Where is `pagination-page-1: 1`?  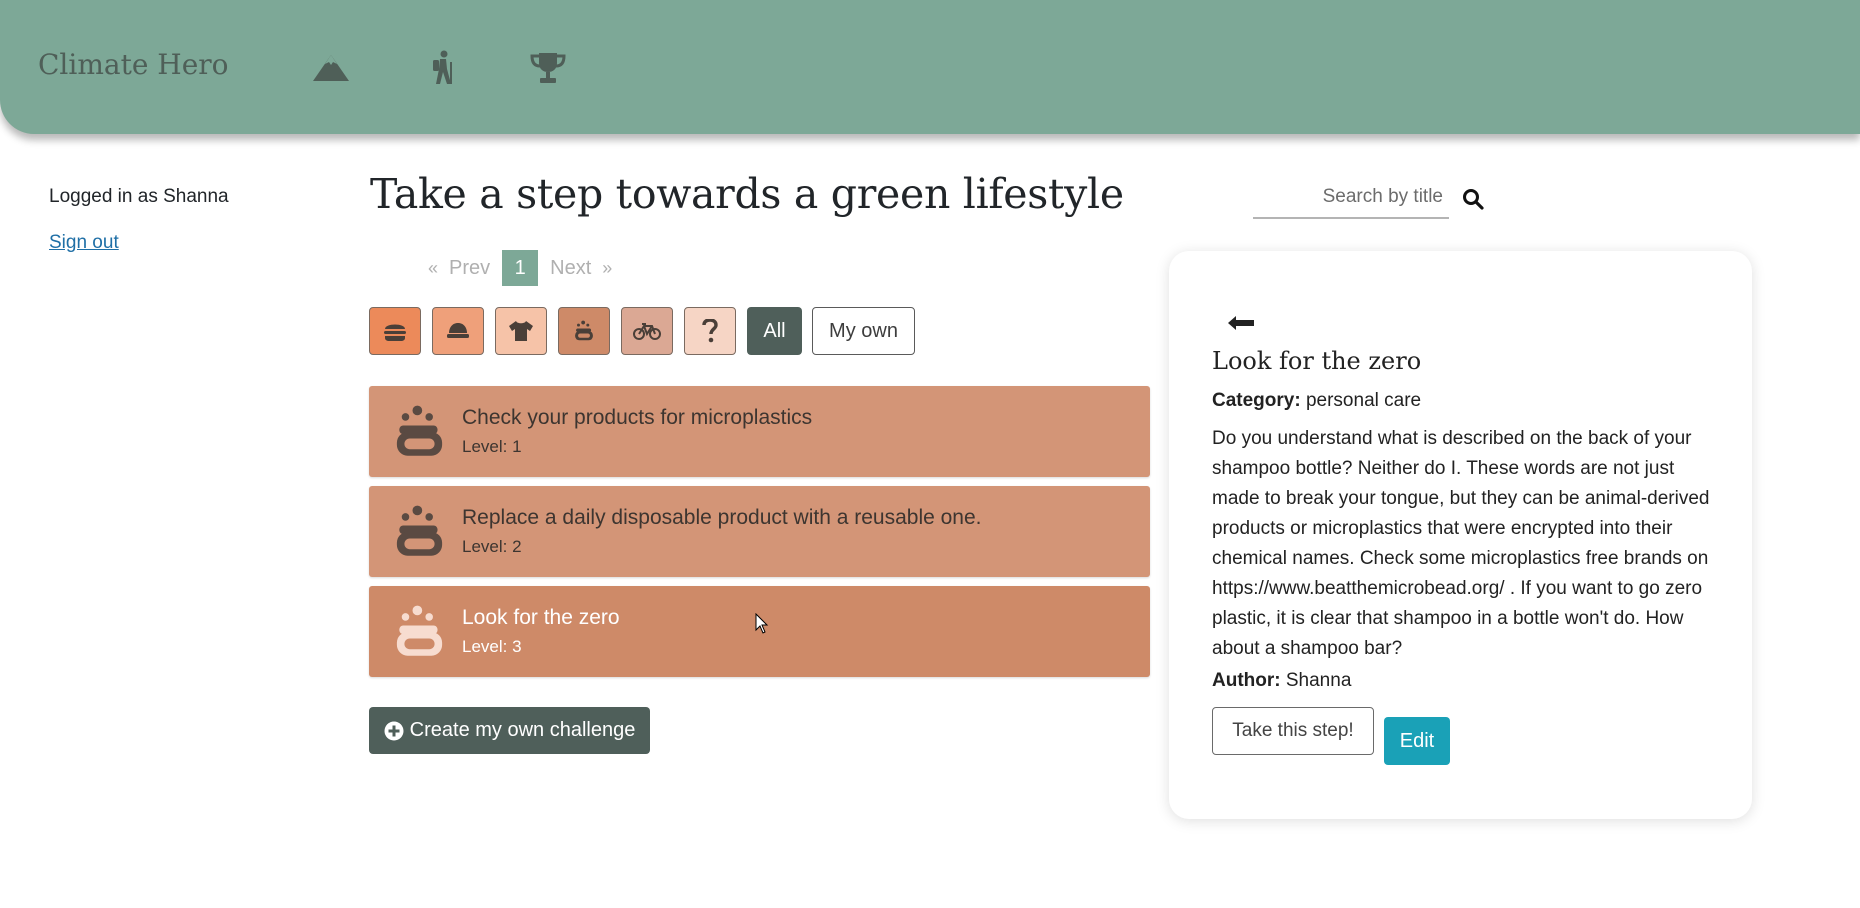 pagination-page-1: 1 is located at coordinates (520, 268).